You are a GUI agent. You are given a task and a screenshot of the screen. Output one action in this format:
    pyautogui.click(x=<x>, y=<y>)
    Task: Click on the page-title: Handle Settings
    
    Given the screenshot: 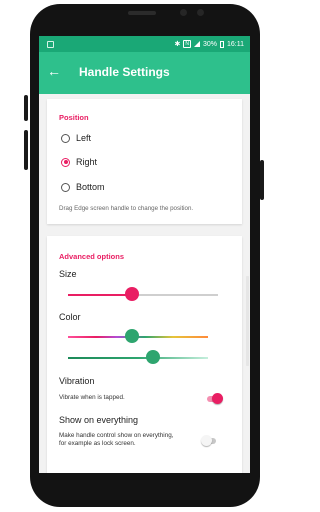 What is the action you would take?
    pyautogui.click(x=124, y=72)
    